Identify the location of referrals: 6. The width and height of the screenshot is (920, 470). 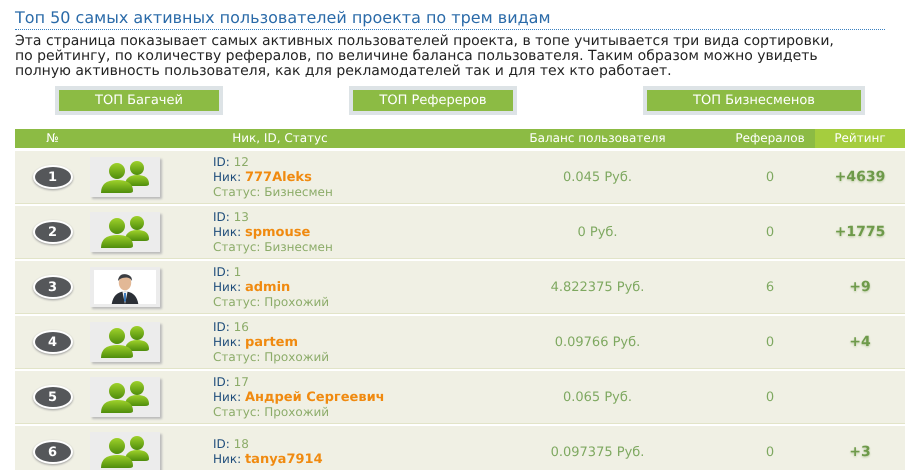
(770, 287).